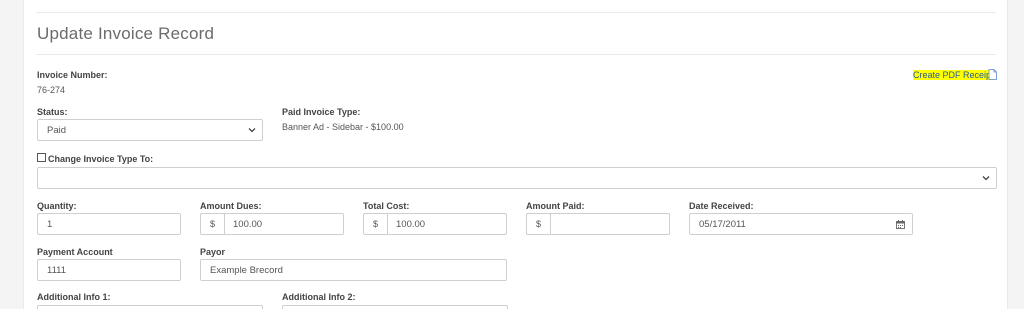 The height and width of the screenshot is (309, 1024). What do you see at coordinates (610, 224) in the screenshot?
I see `amount-paid-input` at bounding box center [610, 224].